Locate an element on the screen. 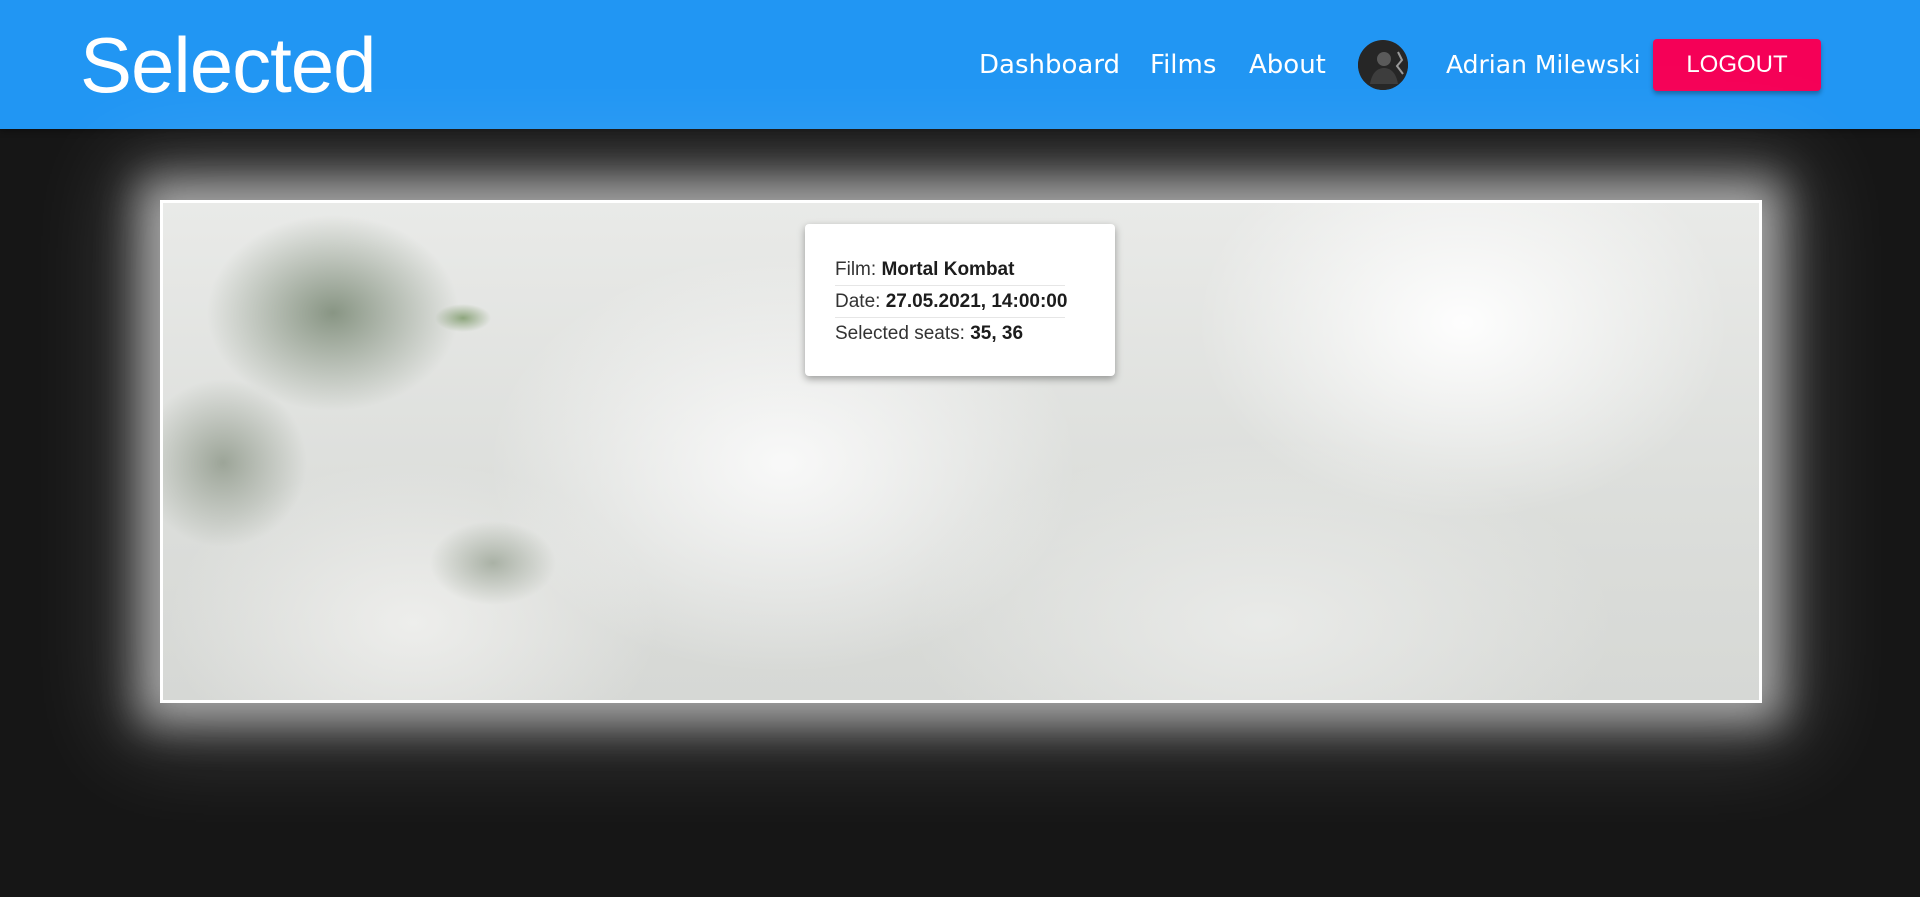 The height and width of the screenshot is (897, 1920). date-row: Date: 27.05.2021, 14:00:00 is located at coordinates (951, 302).